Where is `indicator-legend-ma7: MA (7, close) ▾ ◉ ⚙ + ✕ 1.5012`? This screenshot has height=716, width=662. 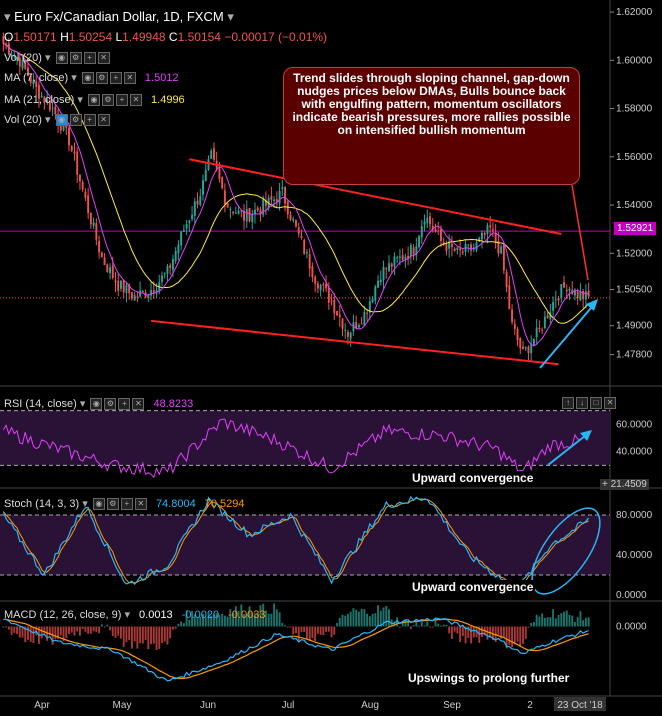 indicator-legend-ma7: MA (7, close) ▾ ◉ ⚙ + ✕ 1.5012 is located at coordinates (91, 78).